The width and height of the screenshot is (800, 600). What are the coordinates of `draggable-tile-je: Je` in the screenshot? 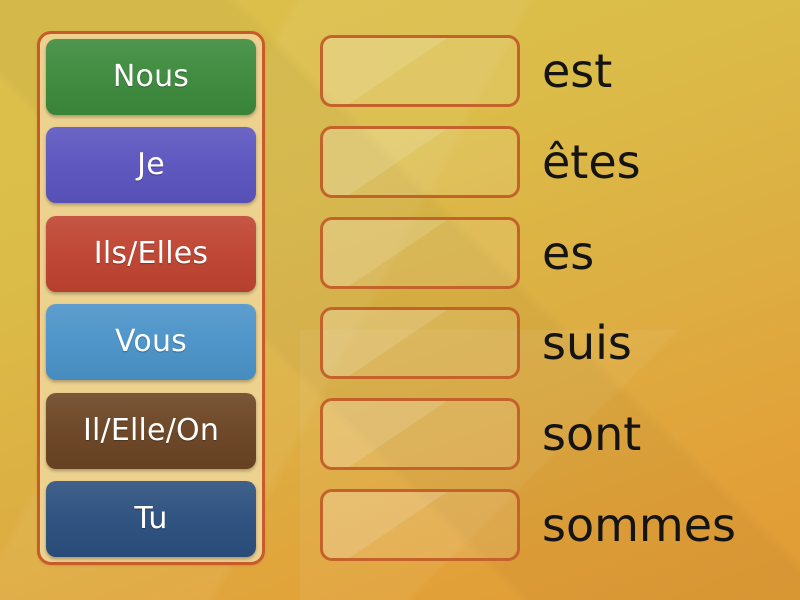 It's located at (151, 165).